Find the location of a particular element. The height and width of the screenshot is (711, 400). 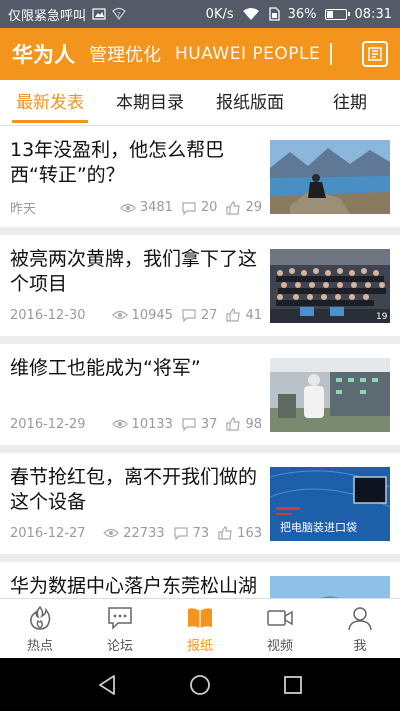

nav-newspaper: 报纸 is located at coordinates (200, 628).